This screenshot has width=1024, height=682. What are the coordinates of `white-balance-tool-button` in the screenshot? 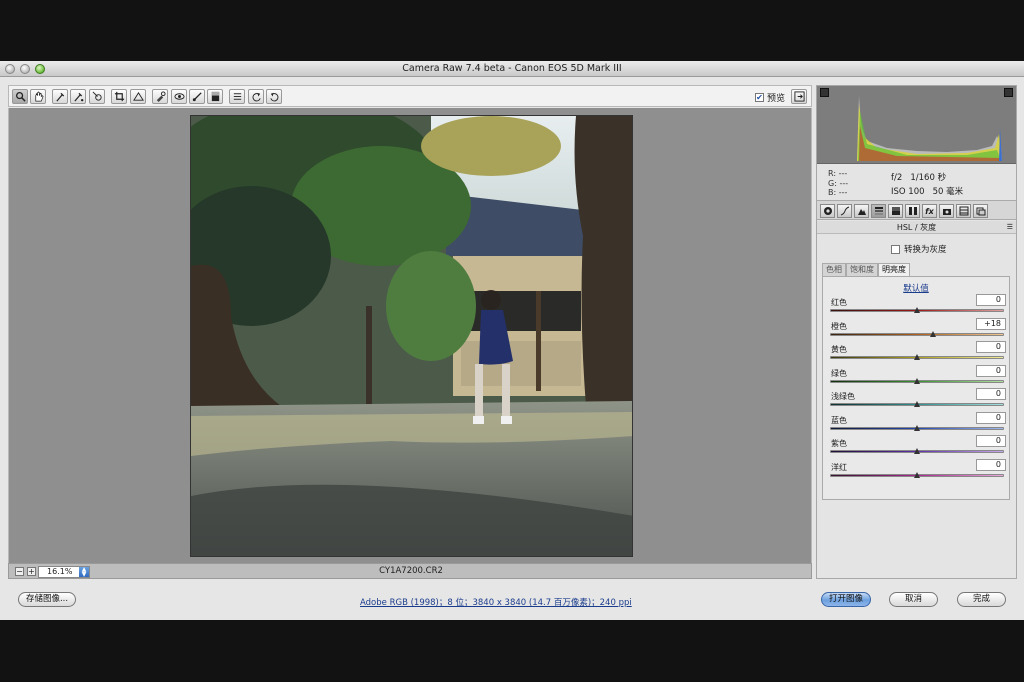 It's located at (60, 96).